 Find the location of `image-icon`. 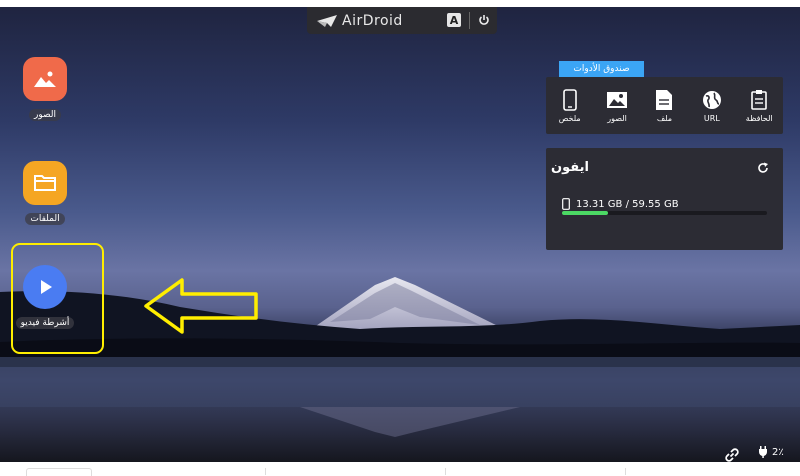

image-icon is located at coordinates (617, 100).